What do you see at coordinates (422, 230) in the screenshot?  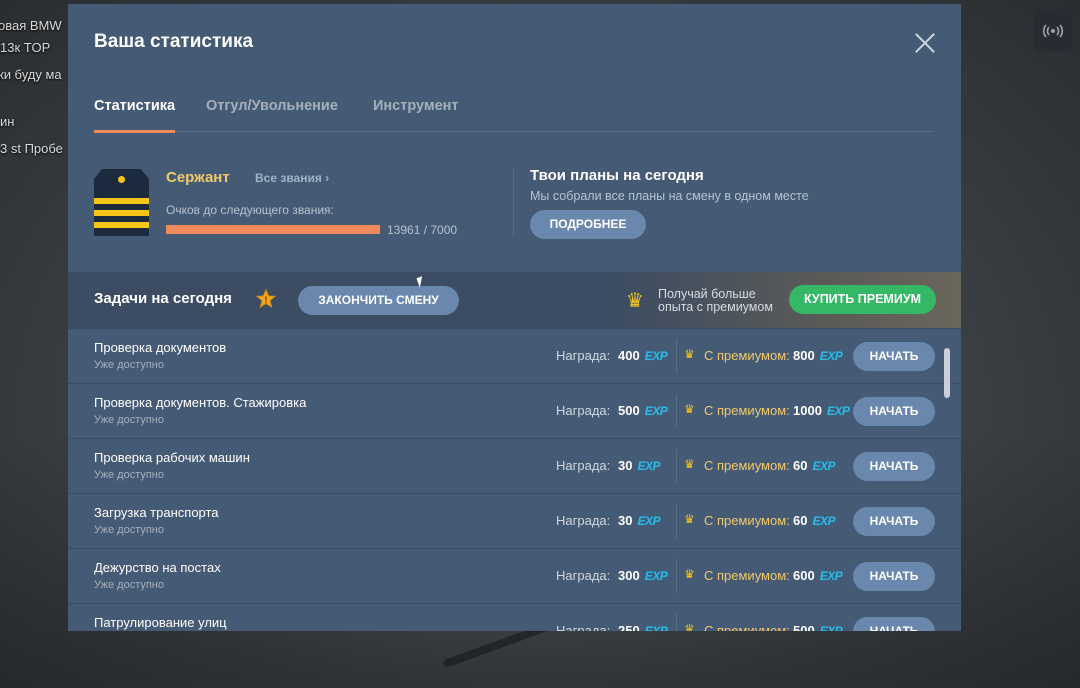 I see `rank-progress-text: 13961 / 7000` at bounding box center [422, 230].